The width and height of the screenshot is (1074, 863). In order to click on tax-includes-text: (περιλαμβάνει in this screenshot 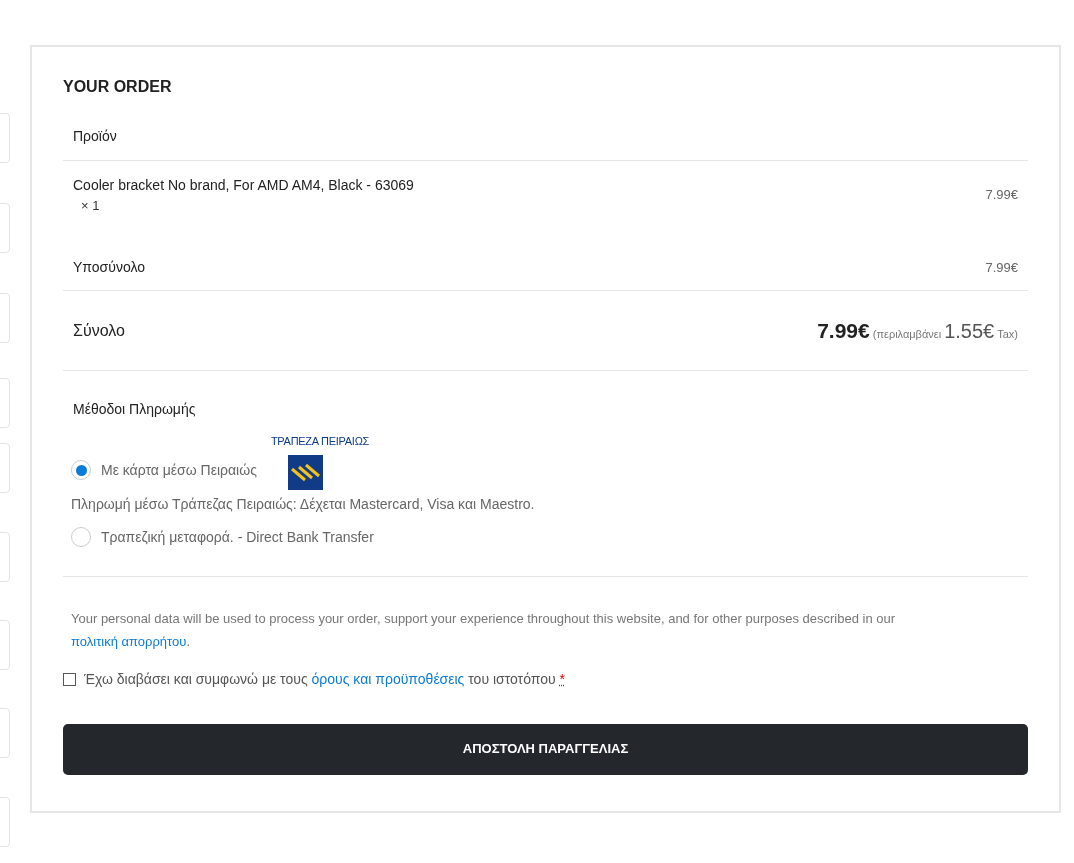, I will do `click(907, 334)`.